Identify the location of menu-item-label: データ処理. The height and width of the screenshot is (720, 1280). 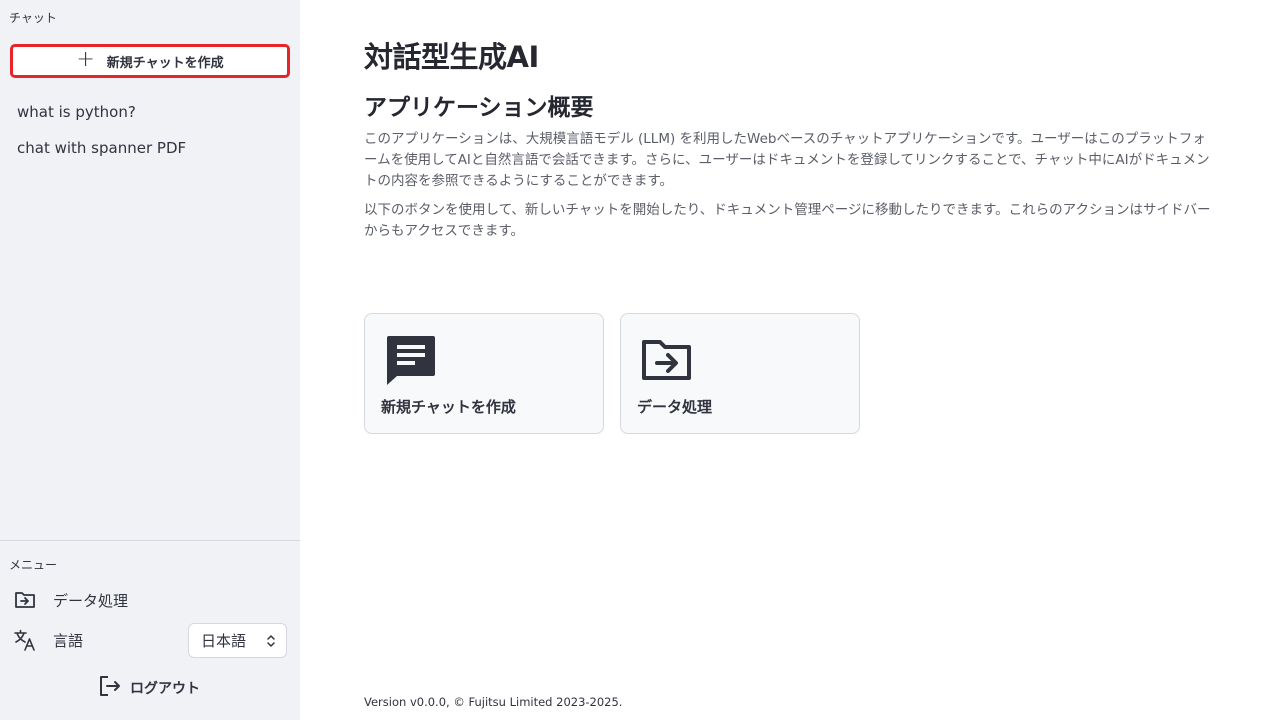
(91, 600).